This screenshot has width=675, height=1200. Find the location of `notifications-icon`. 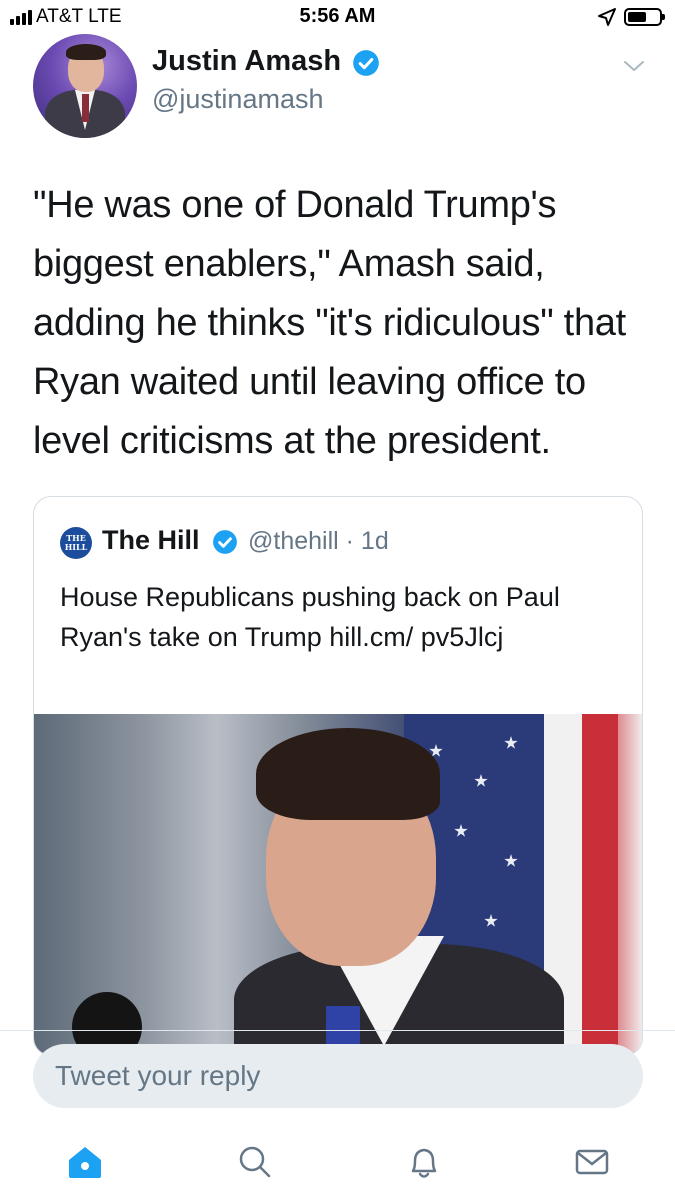

notifications-icon is located at coordinates (424, 1163).